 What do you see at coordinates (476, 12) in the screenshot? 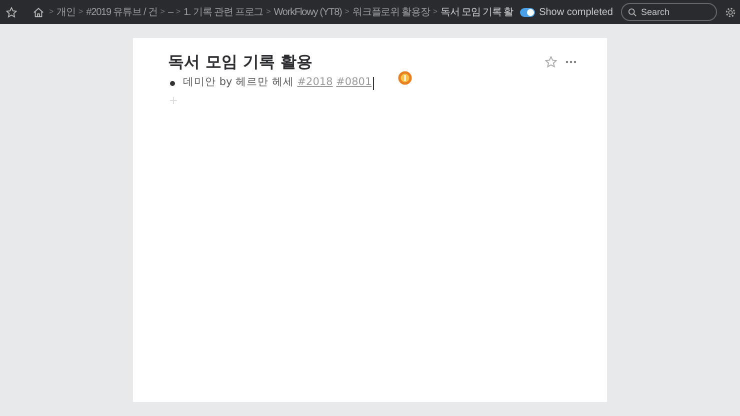
I see `breadcrumb-link: 독서 모임 기록 활` at bounding box center [476, 12].